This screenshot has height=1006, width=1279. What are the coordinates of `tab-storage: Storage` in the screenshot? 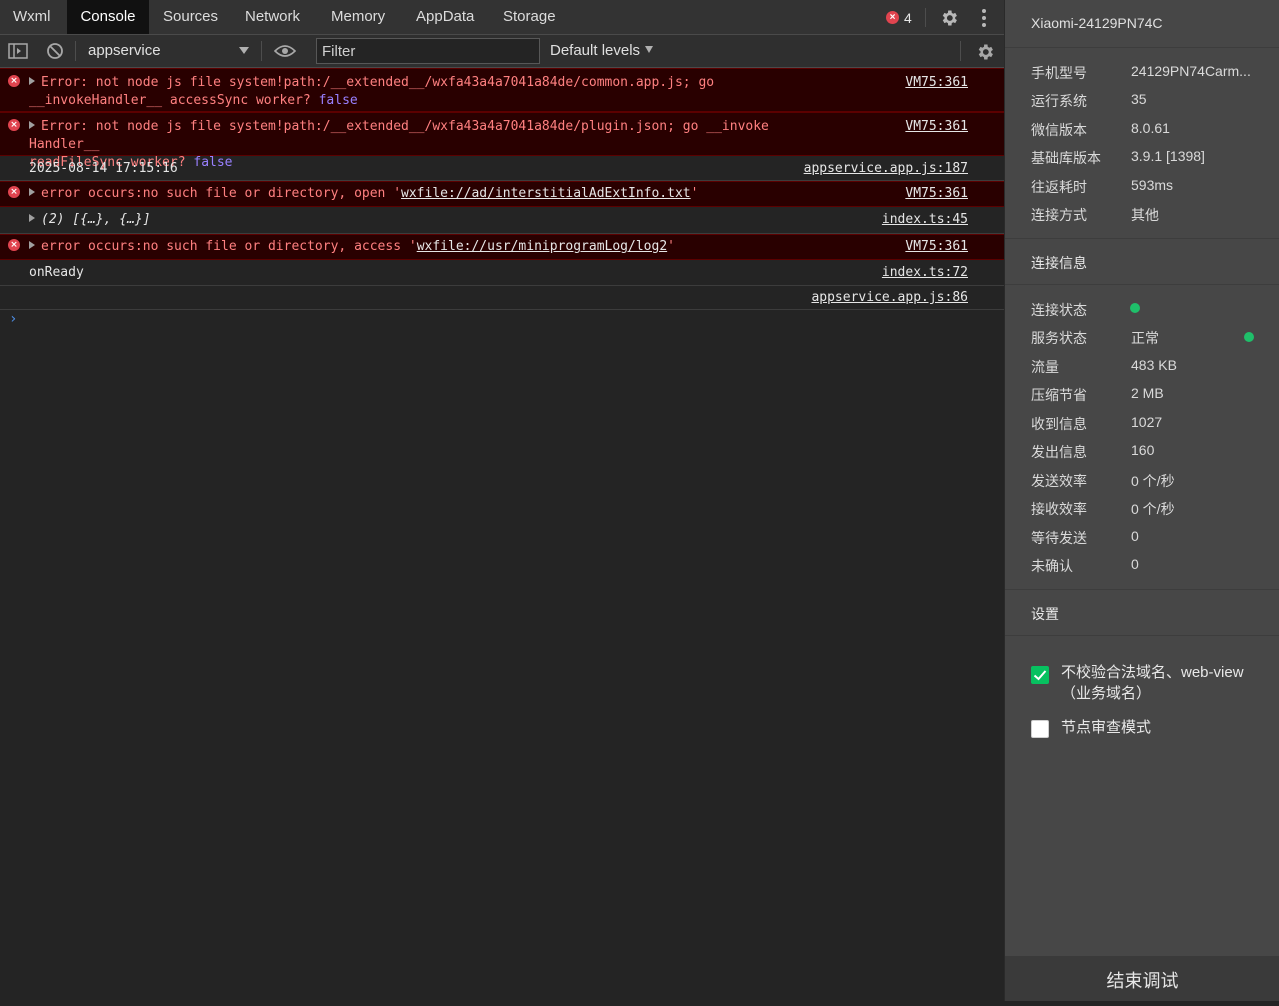 It's located at (529, 17).